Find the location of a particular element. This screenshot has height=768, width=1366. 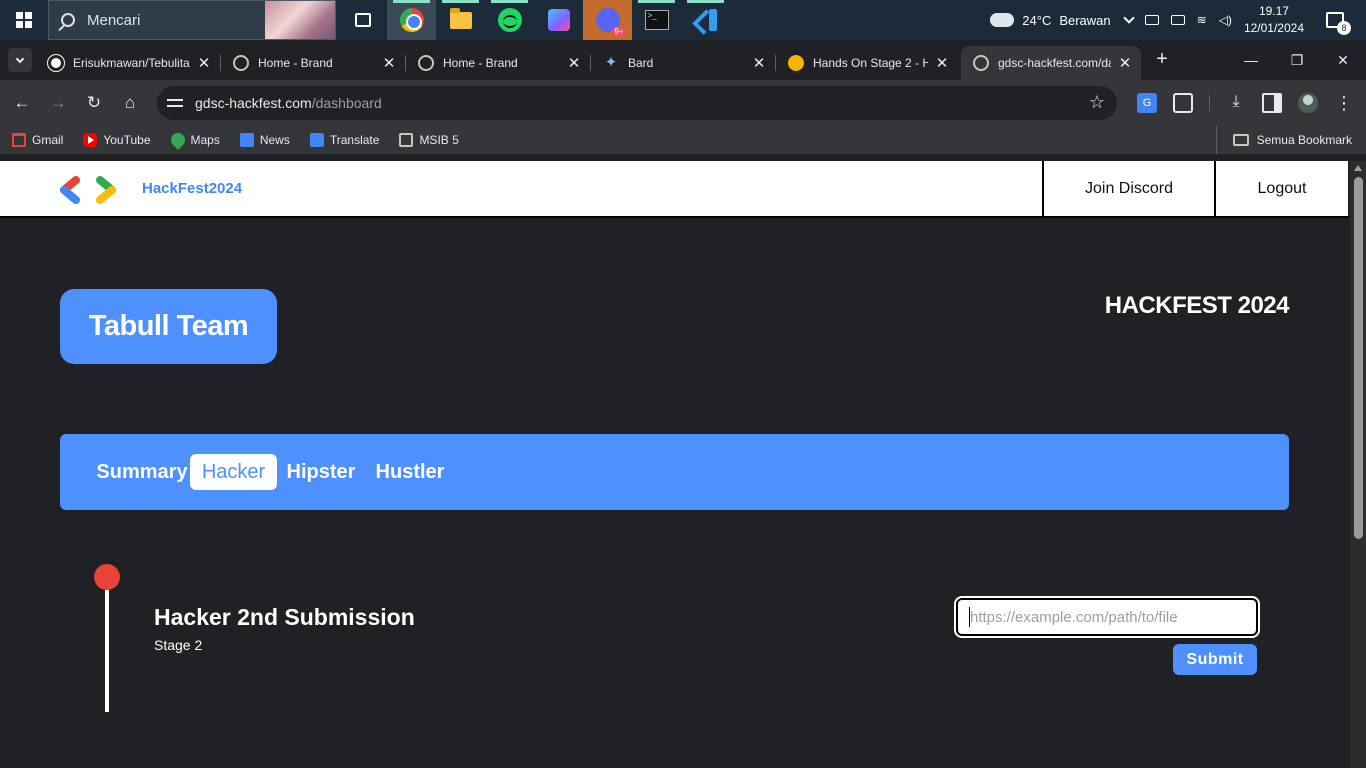

bookmark-maps: Maps is located at coordinates (193, 140).